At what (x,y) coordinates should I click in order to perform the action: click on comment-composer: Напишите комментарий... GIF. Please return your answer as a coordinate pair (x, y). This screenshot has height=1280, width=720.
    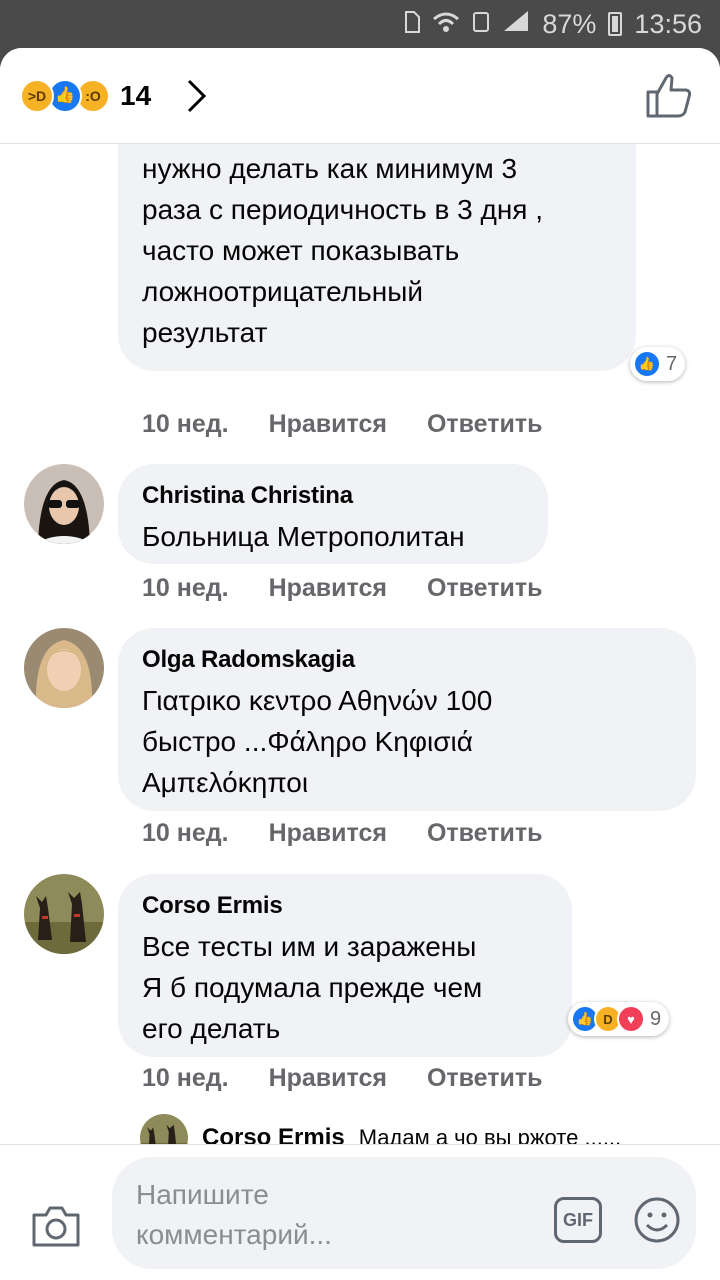
    Looking at the image, I should click on (360, 1212).